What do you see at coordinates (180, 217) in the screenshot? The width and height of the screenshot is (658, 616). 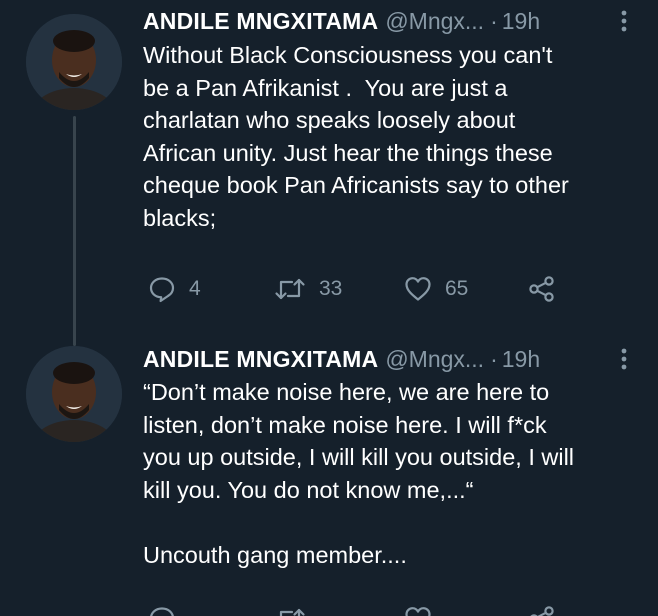 I see `tweet-text-line: blacks;` at bounding box center [180, 217].